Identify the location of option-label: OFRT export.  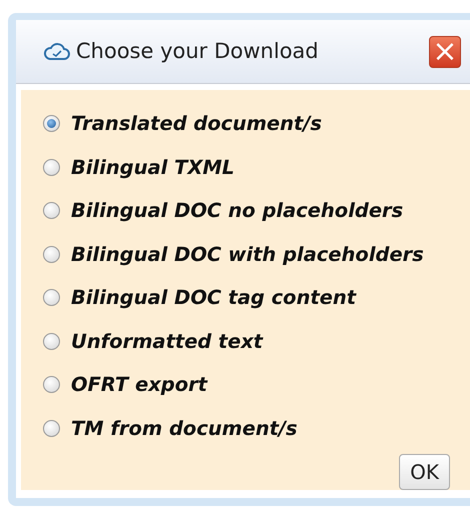
(139, 385).